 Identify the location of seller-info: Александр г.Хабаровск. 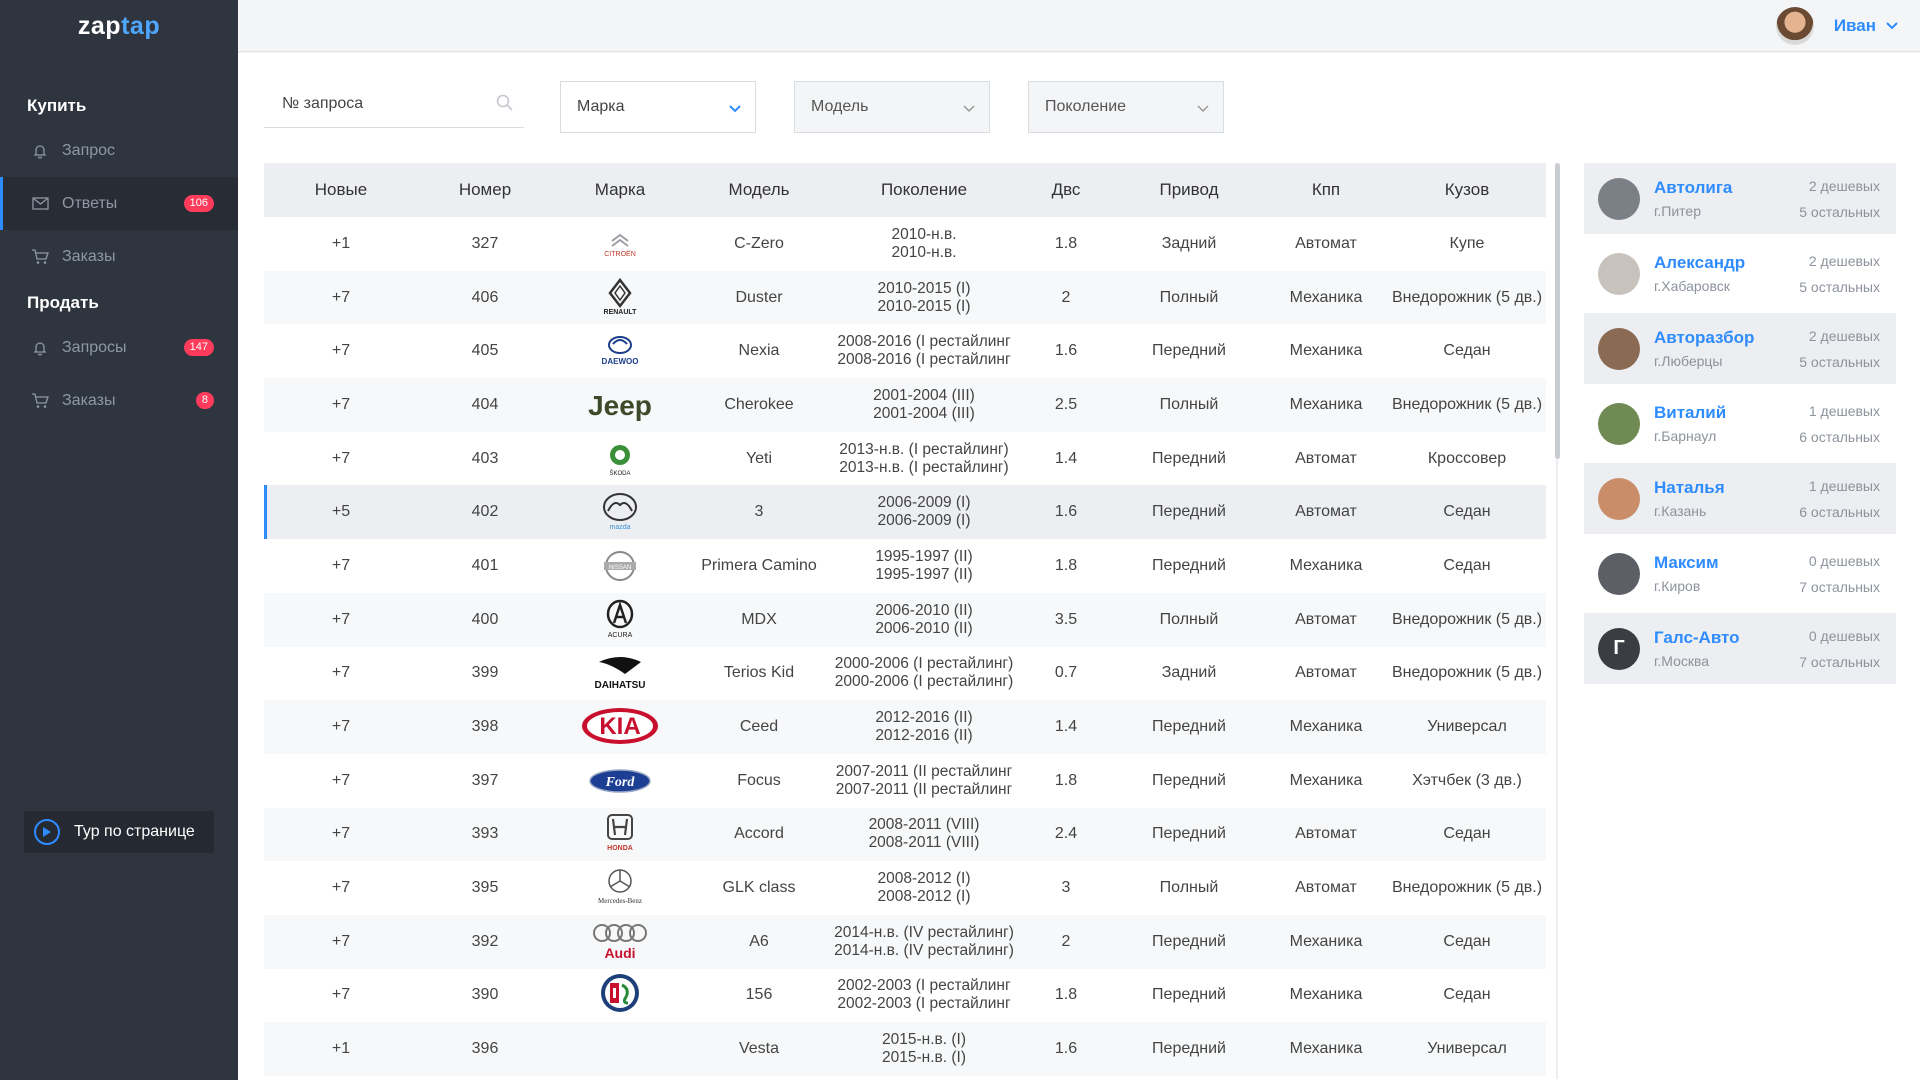
(1726, 273).